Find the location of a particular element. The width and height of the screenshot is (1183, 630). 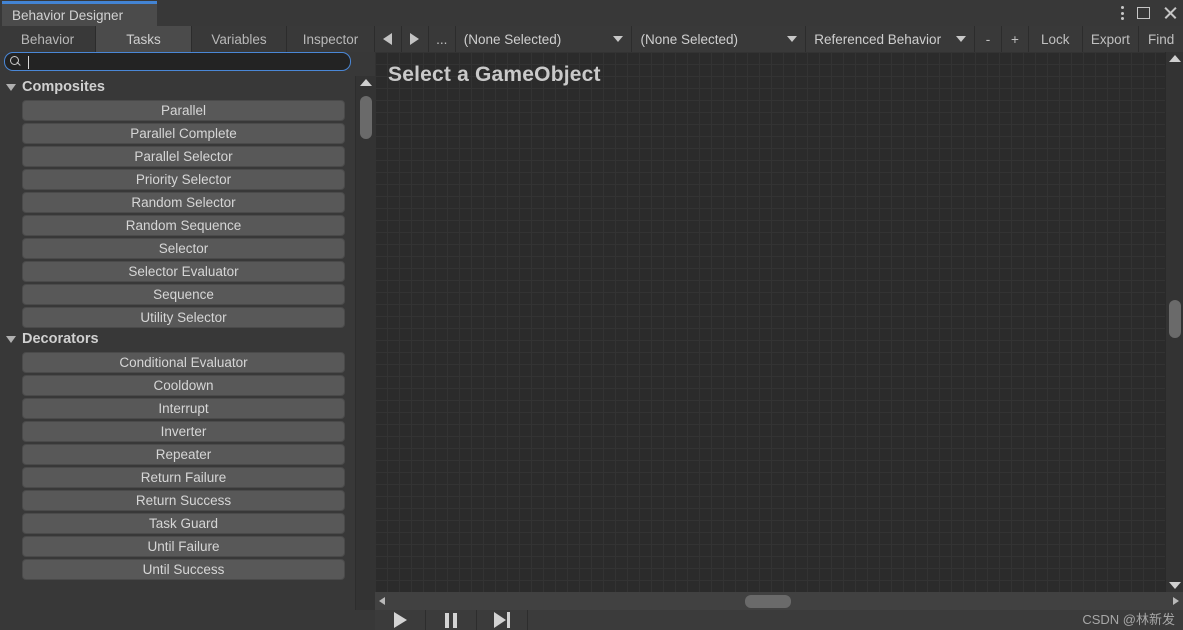

playback-toolbar is located at coordinates (779, 620).